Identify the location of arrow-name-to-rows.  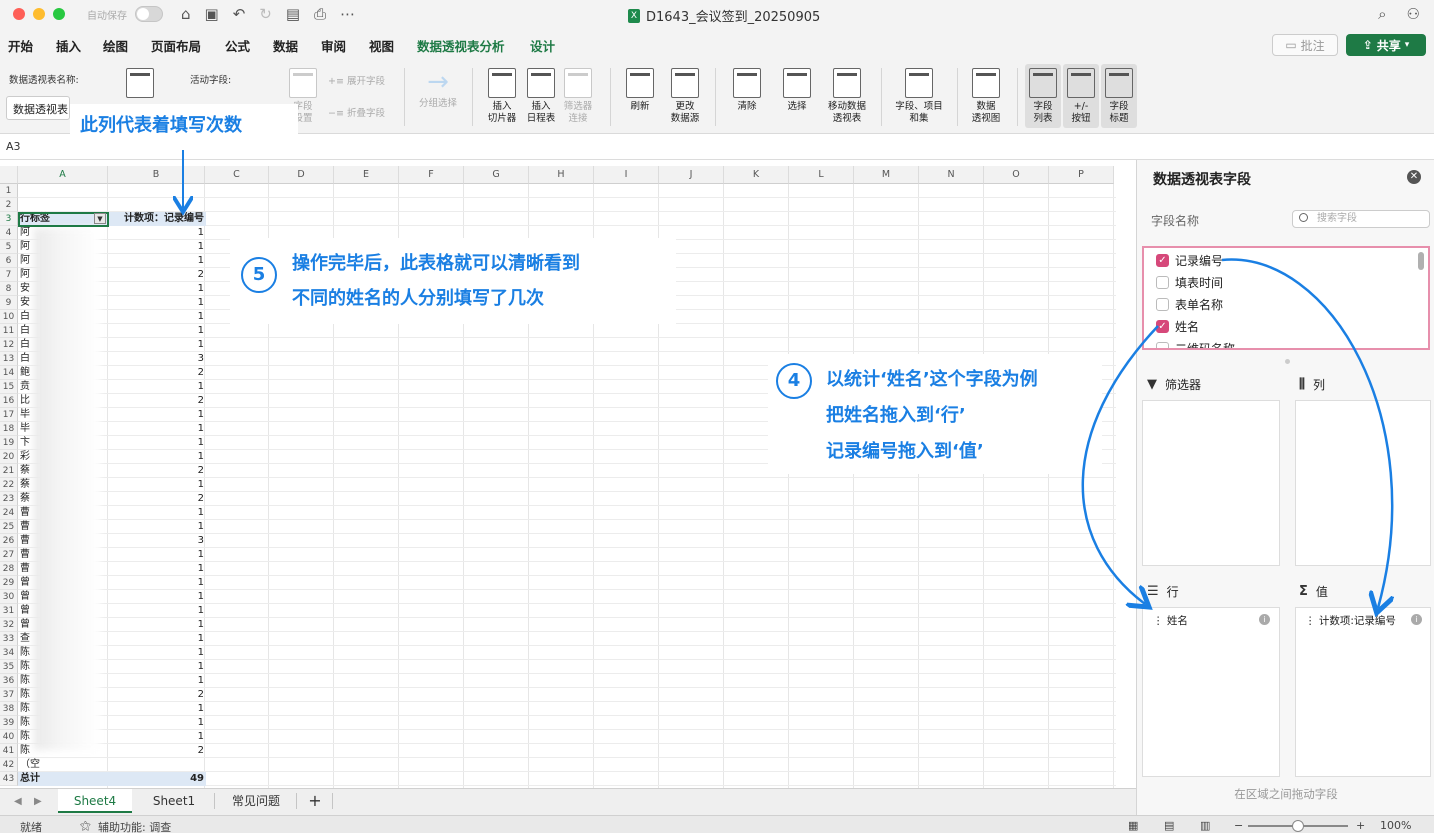
(1120, 464).